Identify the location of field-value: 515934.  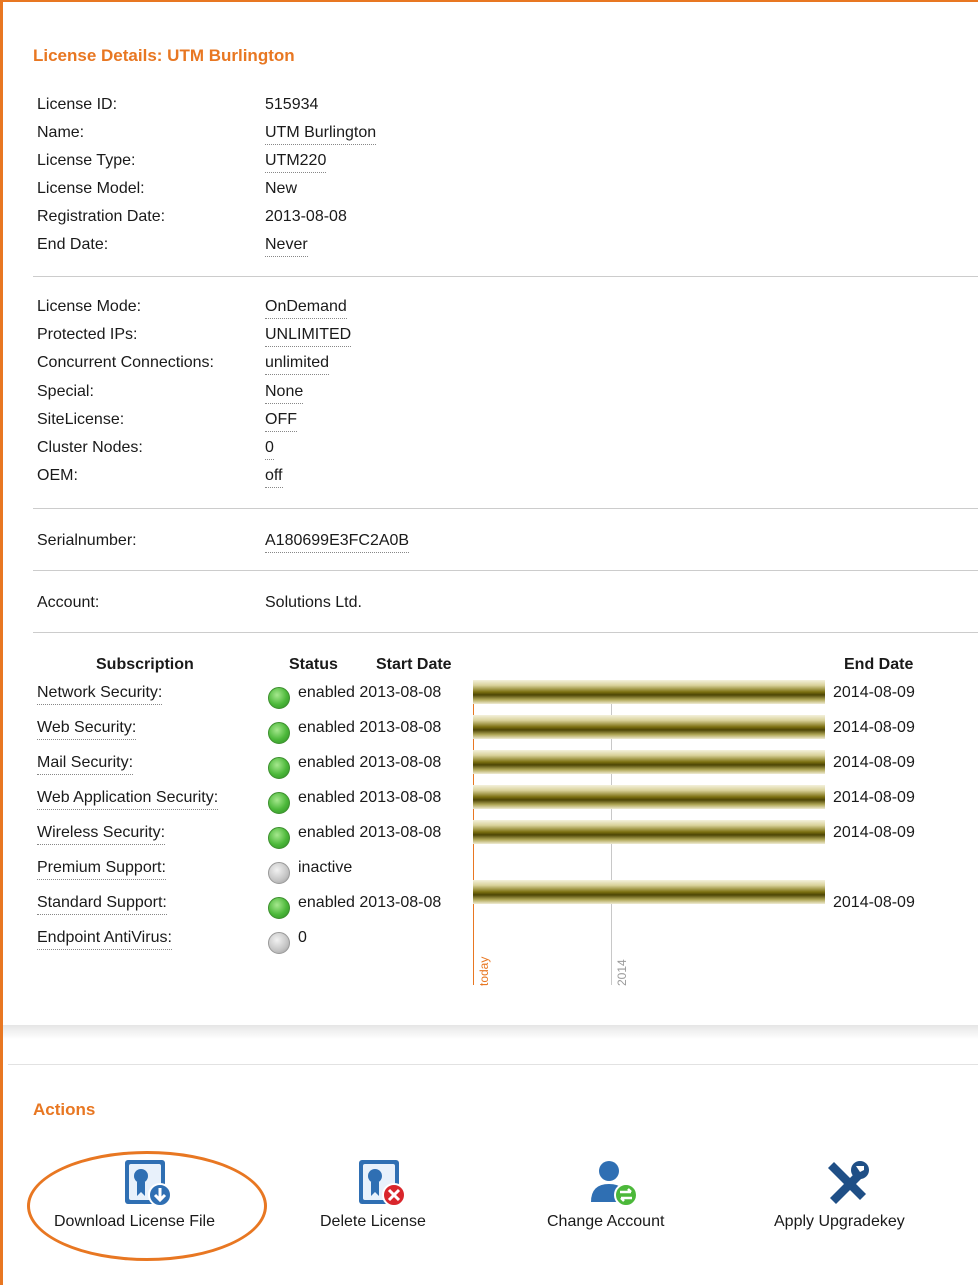
(292, 104).